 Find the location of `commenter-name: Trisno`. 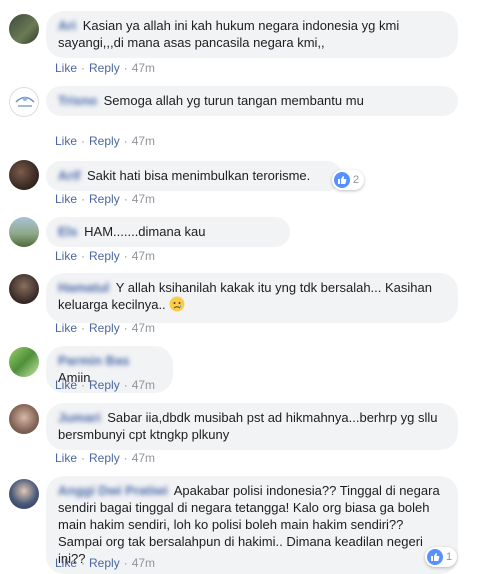

commenter-name: Trisno is located at coordinates (77, 100).